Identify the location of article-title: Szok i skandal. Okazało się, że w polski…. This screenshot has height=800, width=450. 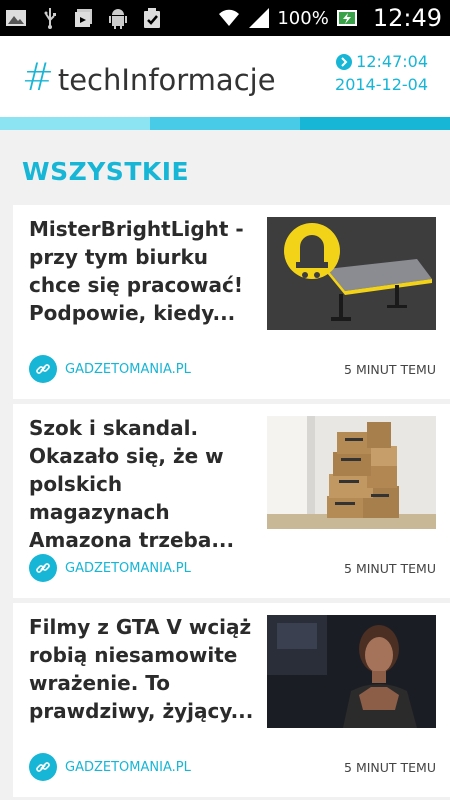
(141, 484).